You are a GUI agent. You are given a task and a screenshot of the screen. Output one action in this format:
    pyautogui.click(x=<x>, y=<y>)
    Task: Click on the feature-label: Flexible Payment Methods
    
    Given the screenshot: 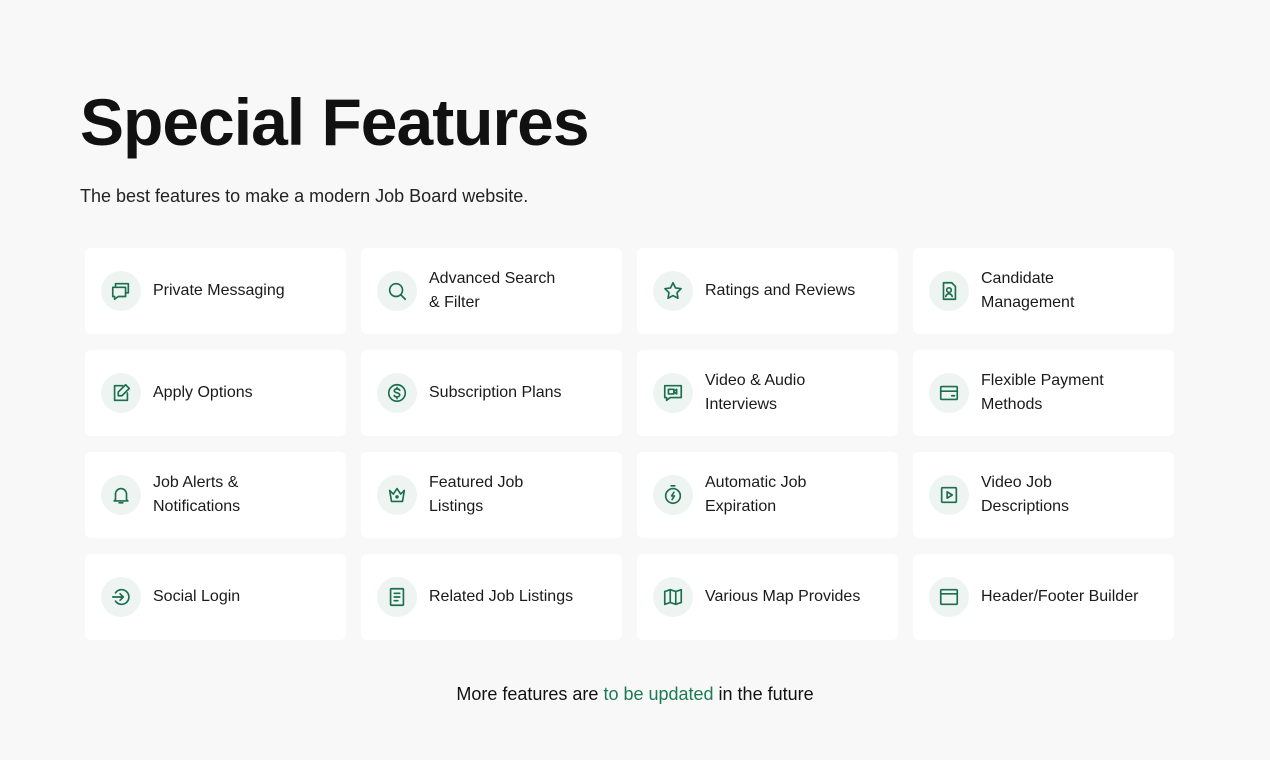 What is the action you would take?
    pyautogui.click(x=1042, y=392)
    